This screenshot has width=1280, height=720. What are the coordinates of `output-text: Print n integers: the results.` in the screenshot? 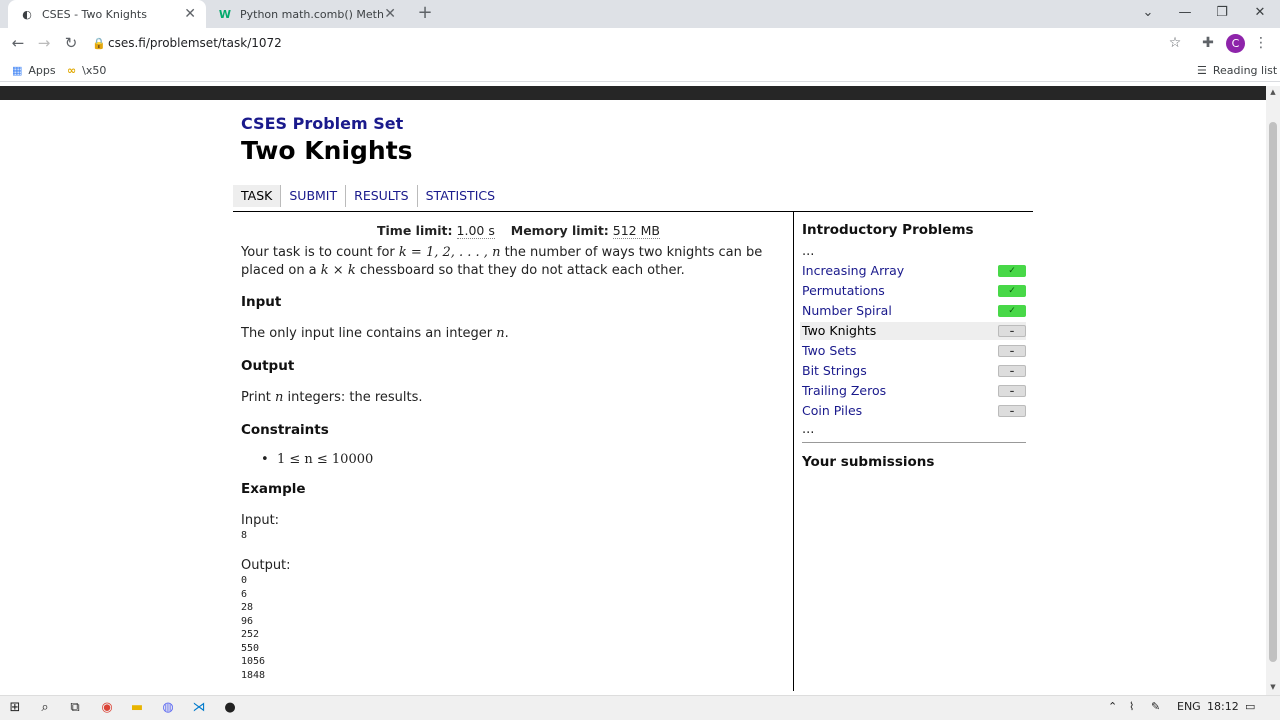 It's located at (332, 398).